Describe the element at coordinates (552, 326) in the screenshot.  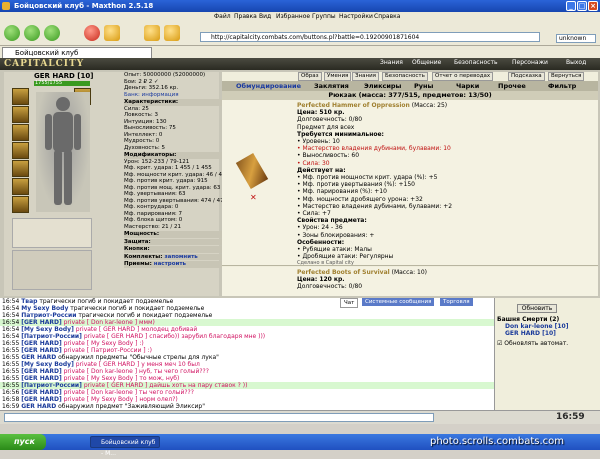
I see `room-user: Don kar-leone [10]` at that location.